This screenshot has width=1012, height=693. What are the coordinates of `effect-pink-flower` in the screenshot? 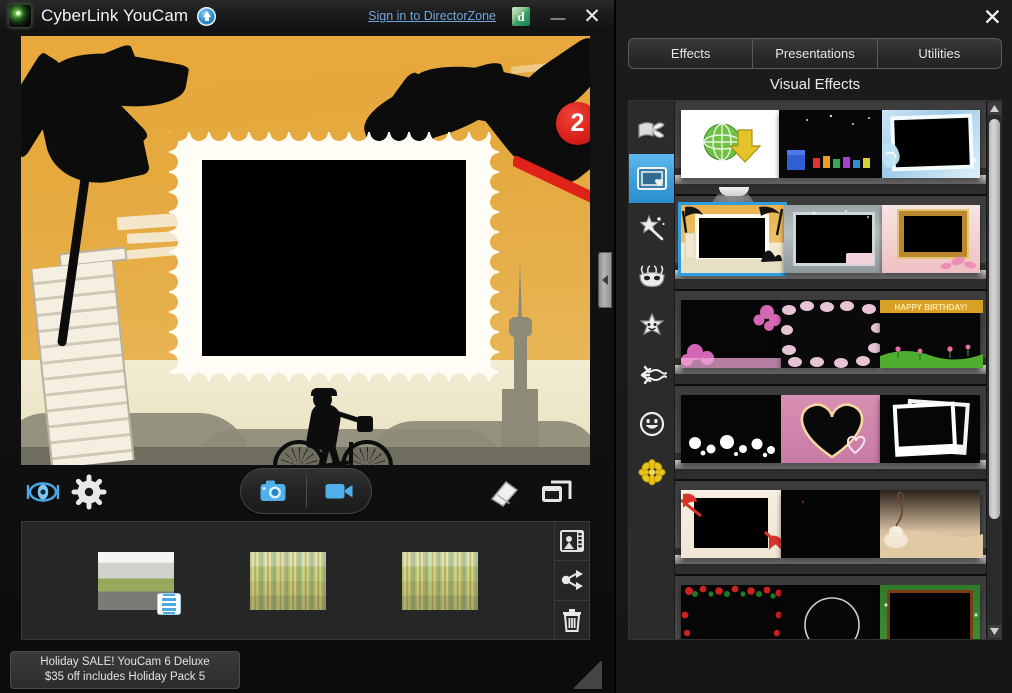 It's located at (732, 334).